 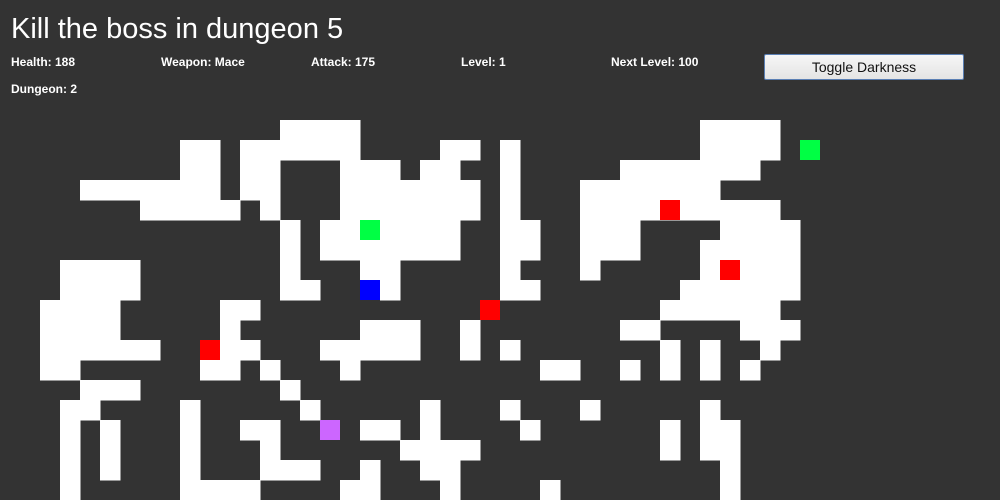 What do you see at coordinates (810, 150) in the screenshot?
I see `health-tile` at bounding box center [810, 150].